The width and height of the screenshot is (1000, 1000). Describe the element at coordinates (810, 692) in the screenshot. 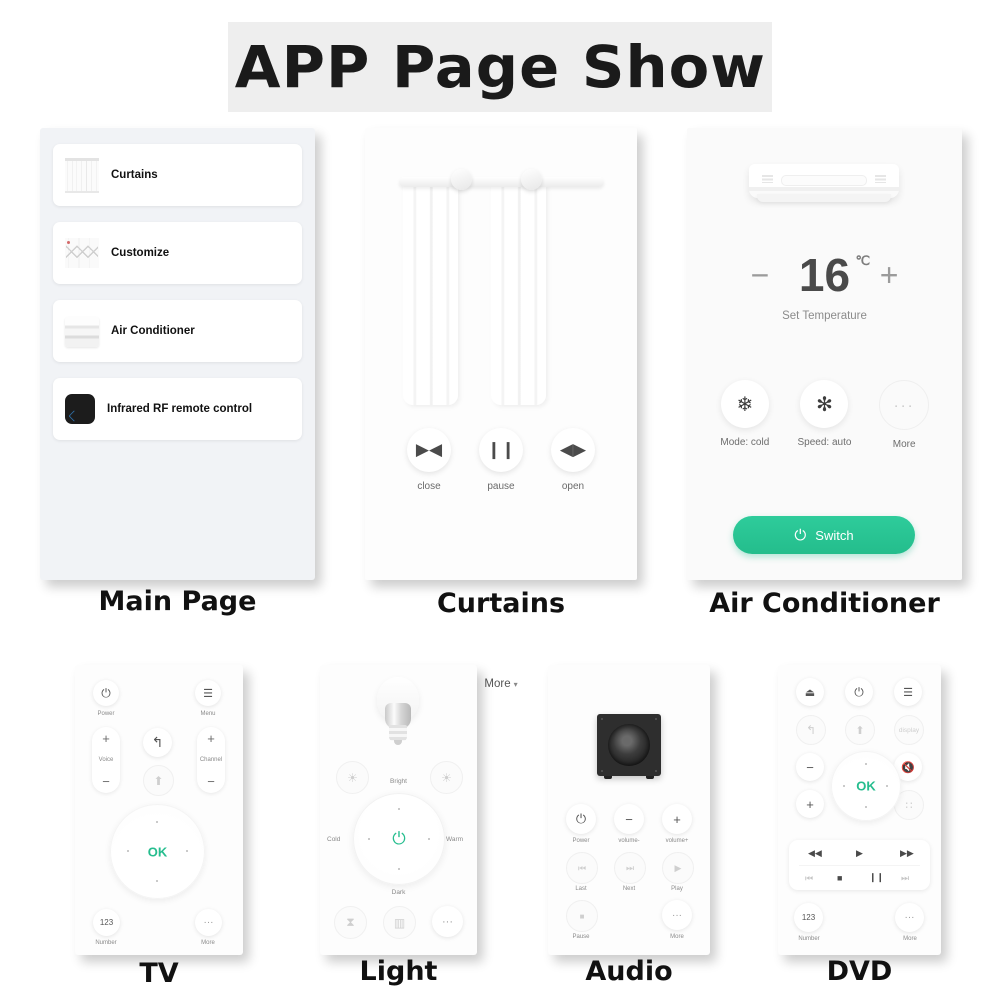

I see `eject-icon: ⏏` at that location.